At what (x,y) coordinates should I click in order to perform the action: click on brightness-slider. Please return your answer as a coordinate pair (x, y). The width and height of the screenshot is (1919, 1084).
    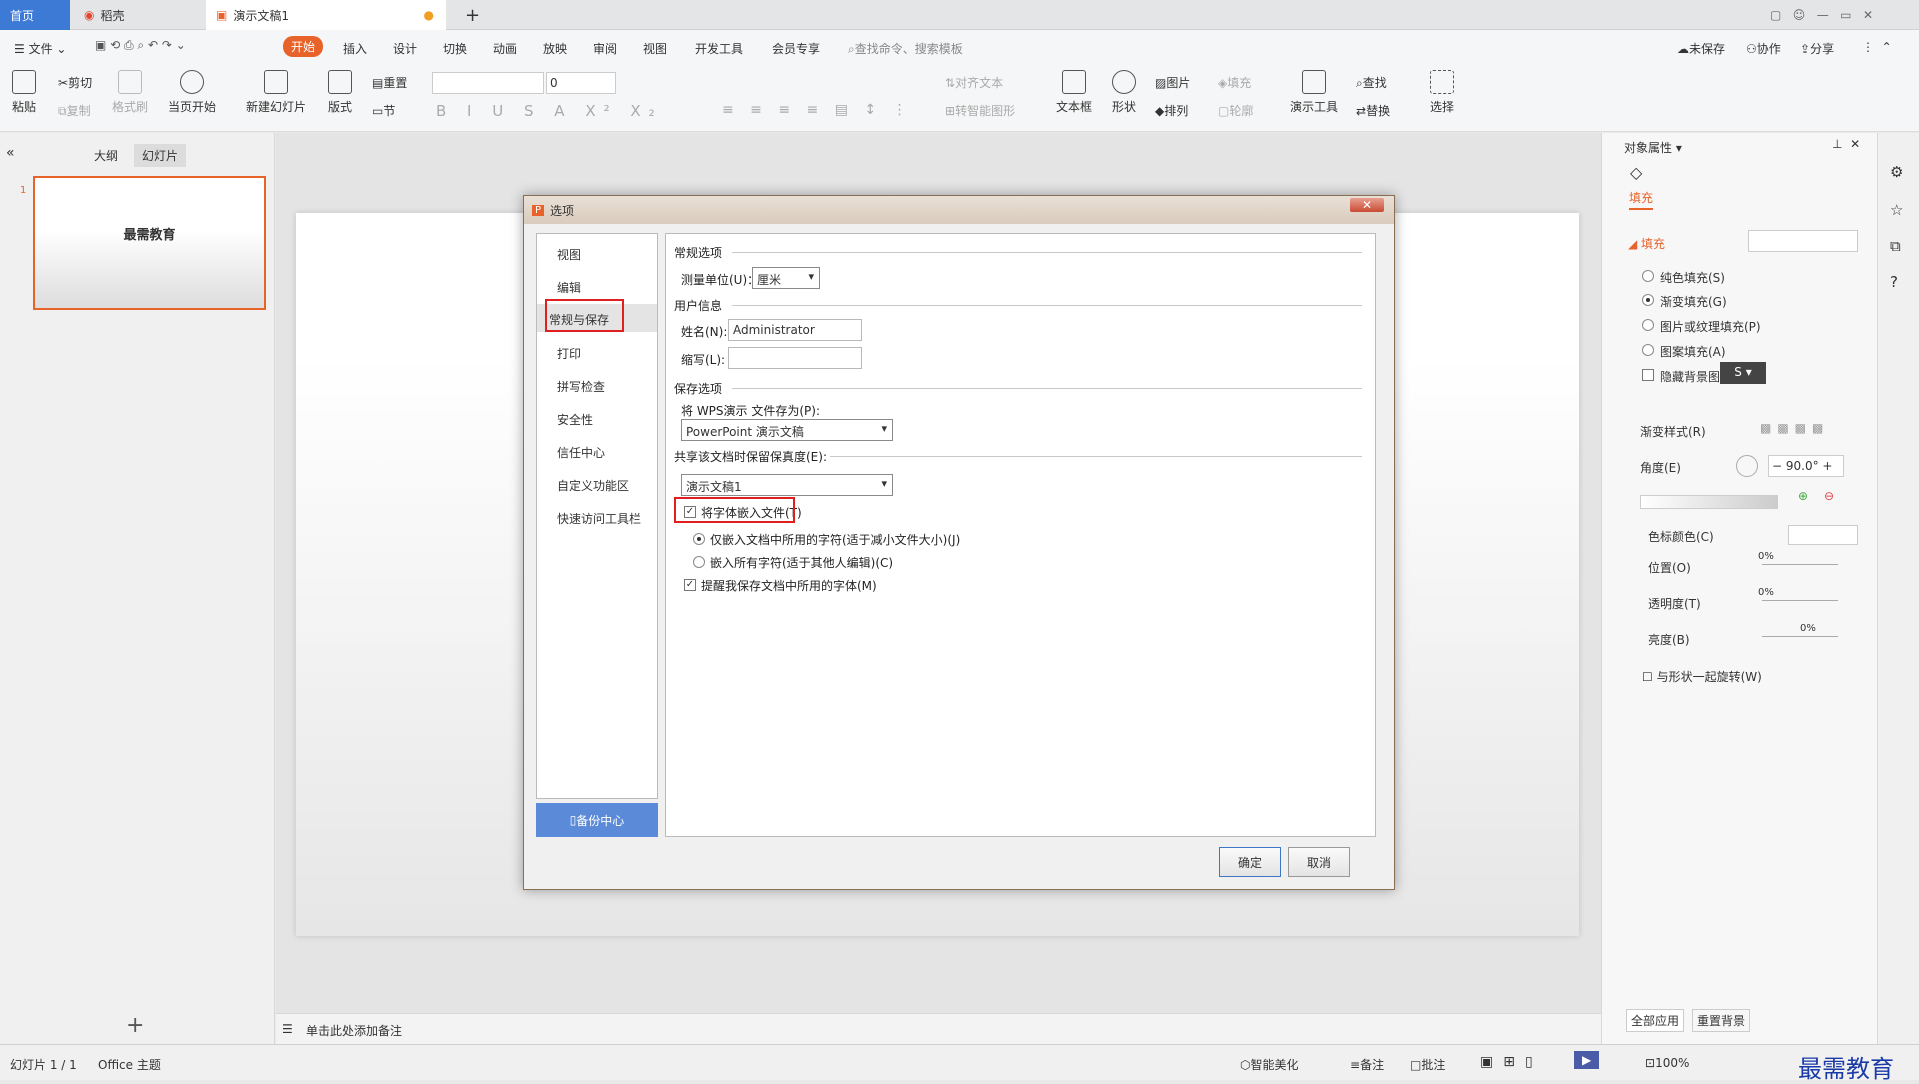
    Looking at the image, I should click on (1800, 636).